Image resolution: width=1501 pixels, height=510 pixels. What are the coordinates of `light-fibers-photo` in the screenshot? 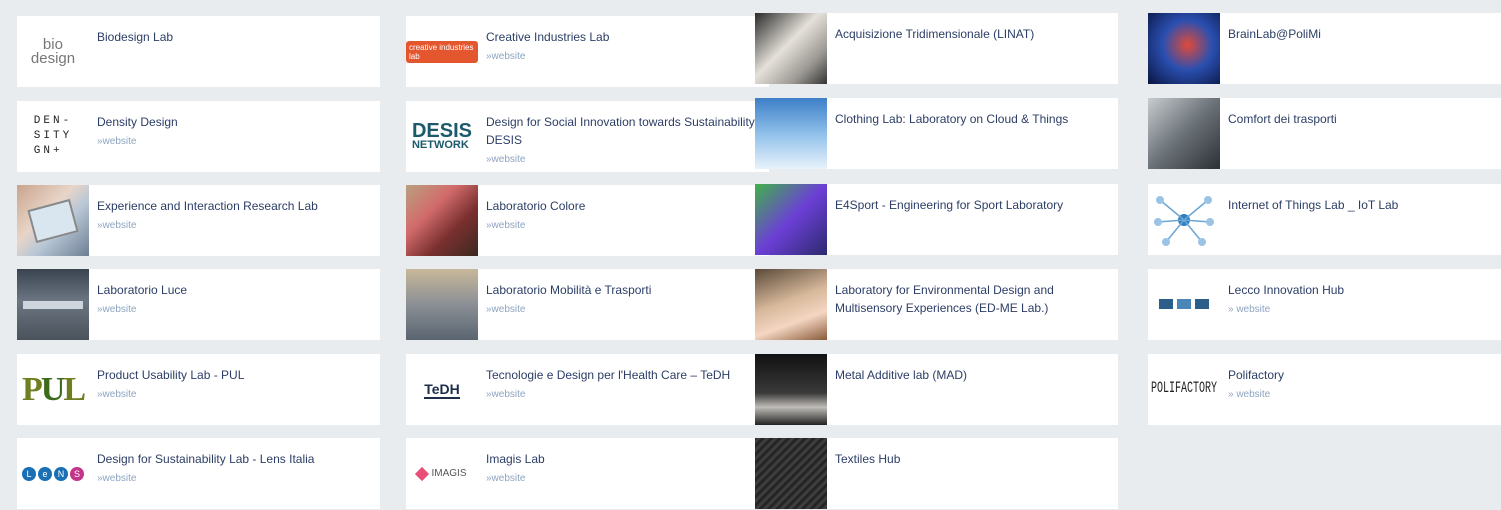 It's located at (791, 304).